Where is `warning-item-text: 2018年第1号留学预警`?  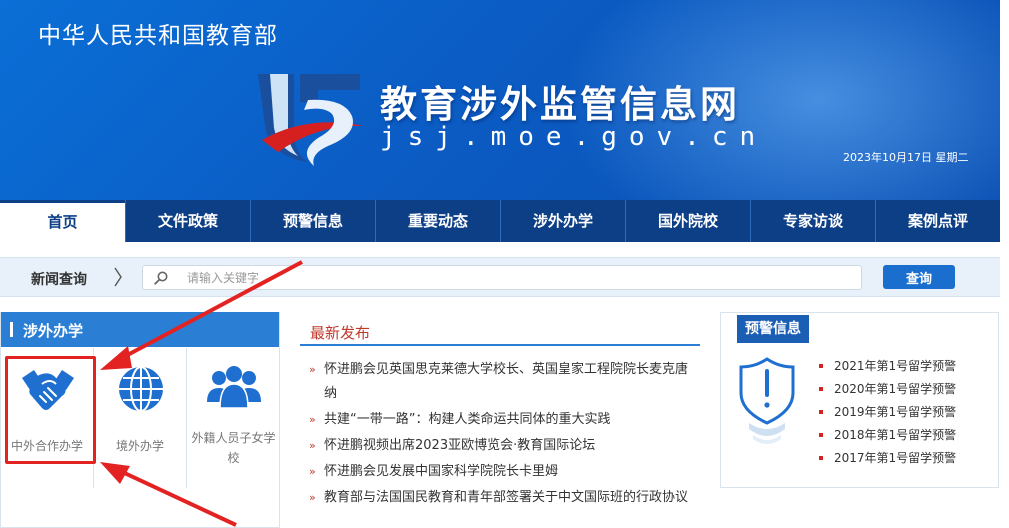
warning-item-text: 2018年第1号留学预警 is located at coordinates (895, 435).